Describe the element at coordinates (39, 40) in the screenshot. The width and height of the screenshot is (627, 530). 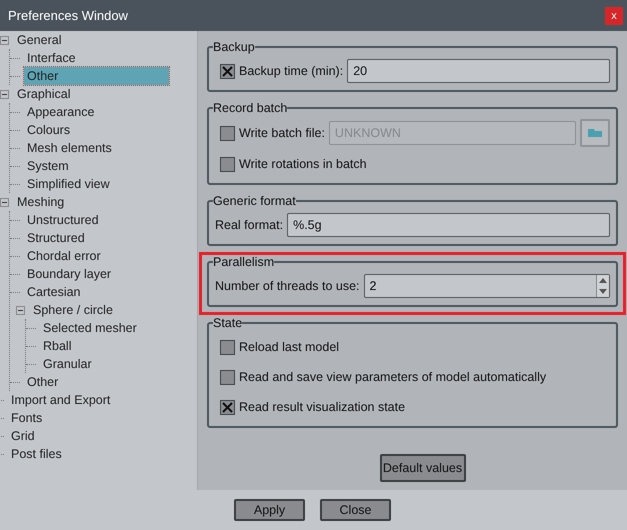
I see `tree-item: General` at that location.